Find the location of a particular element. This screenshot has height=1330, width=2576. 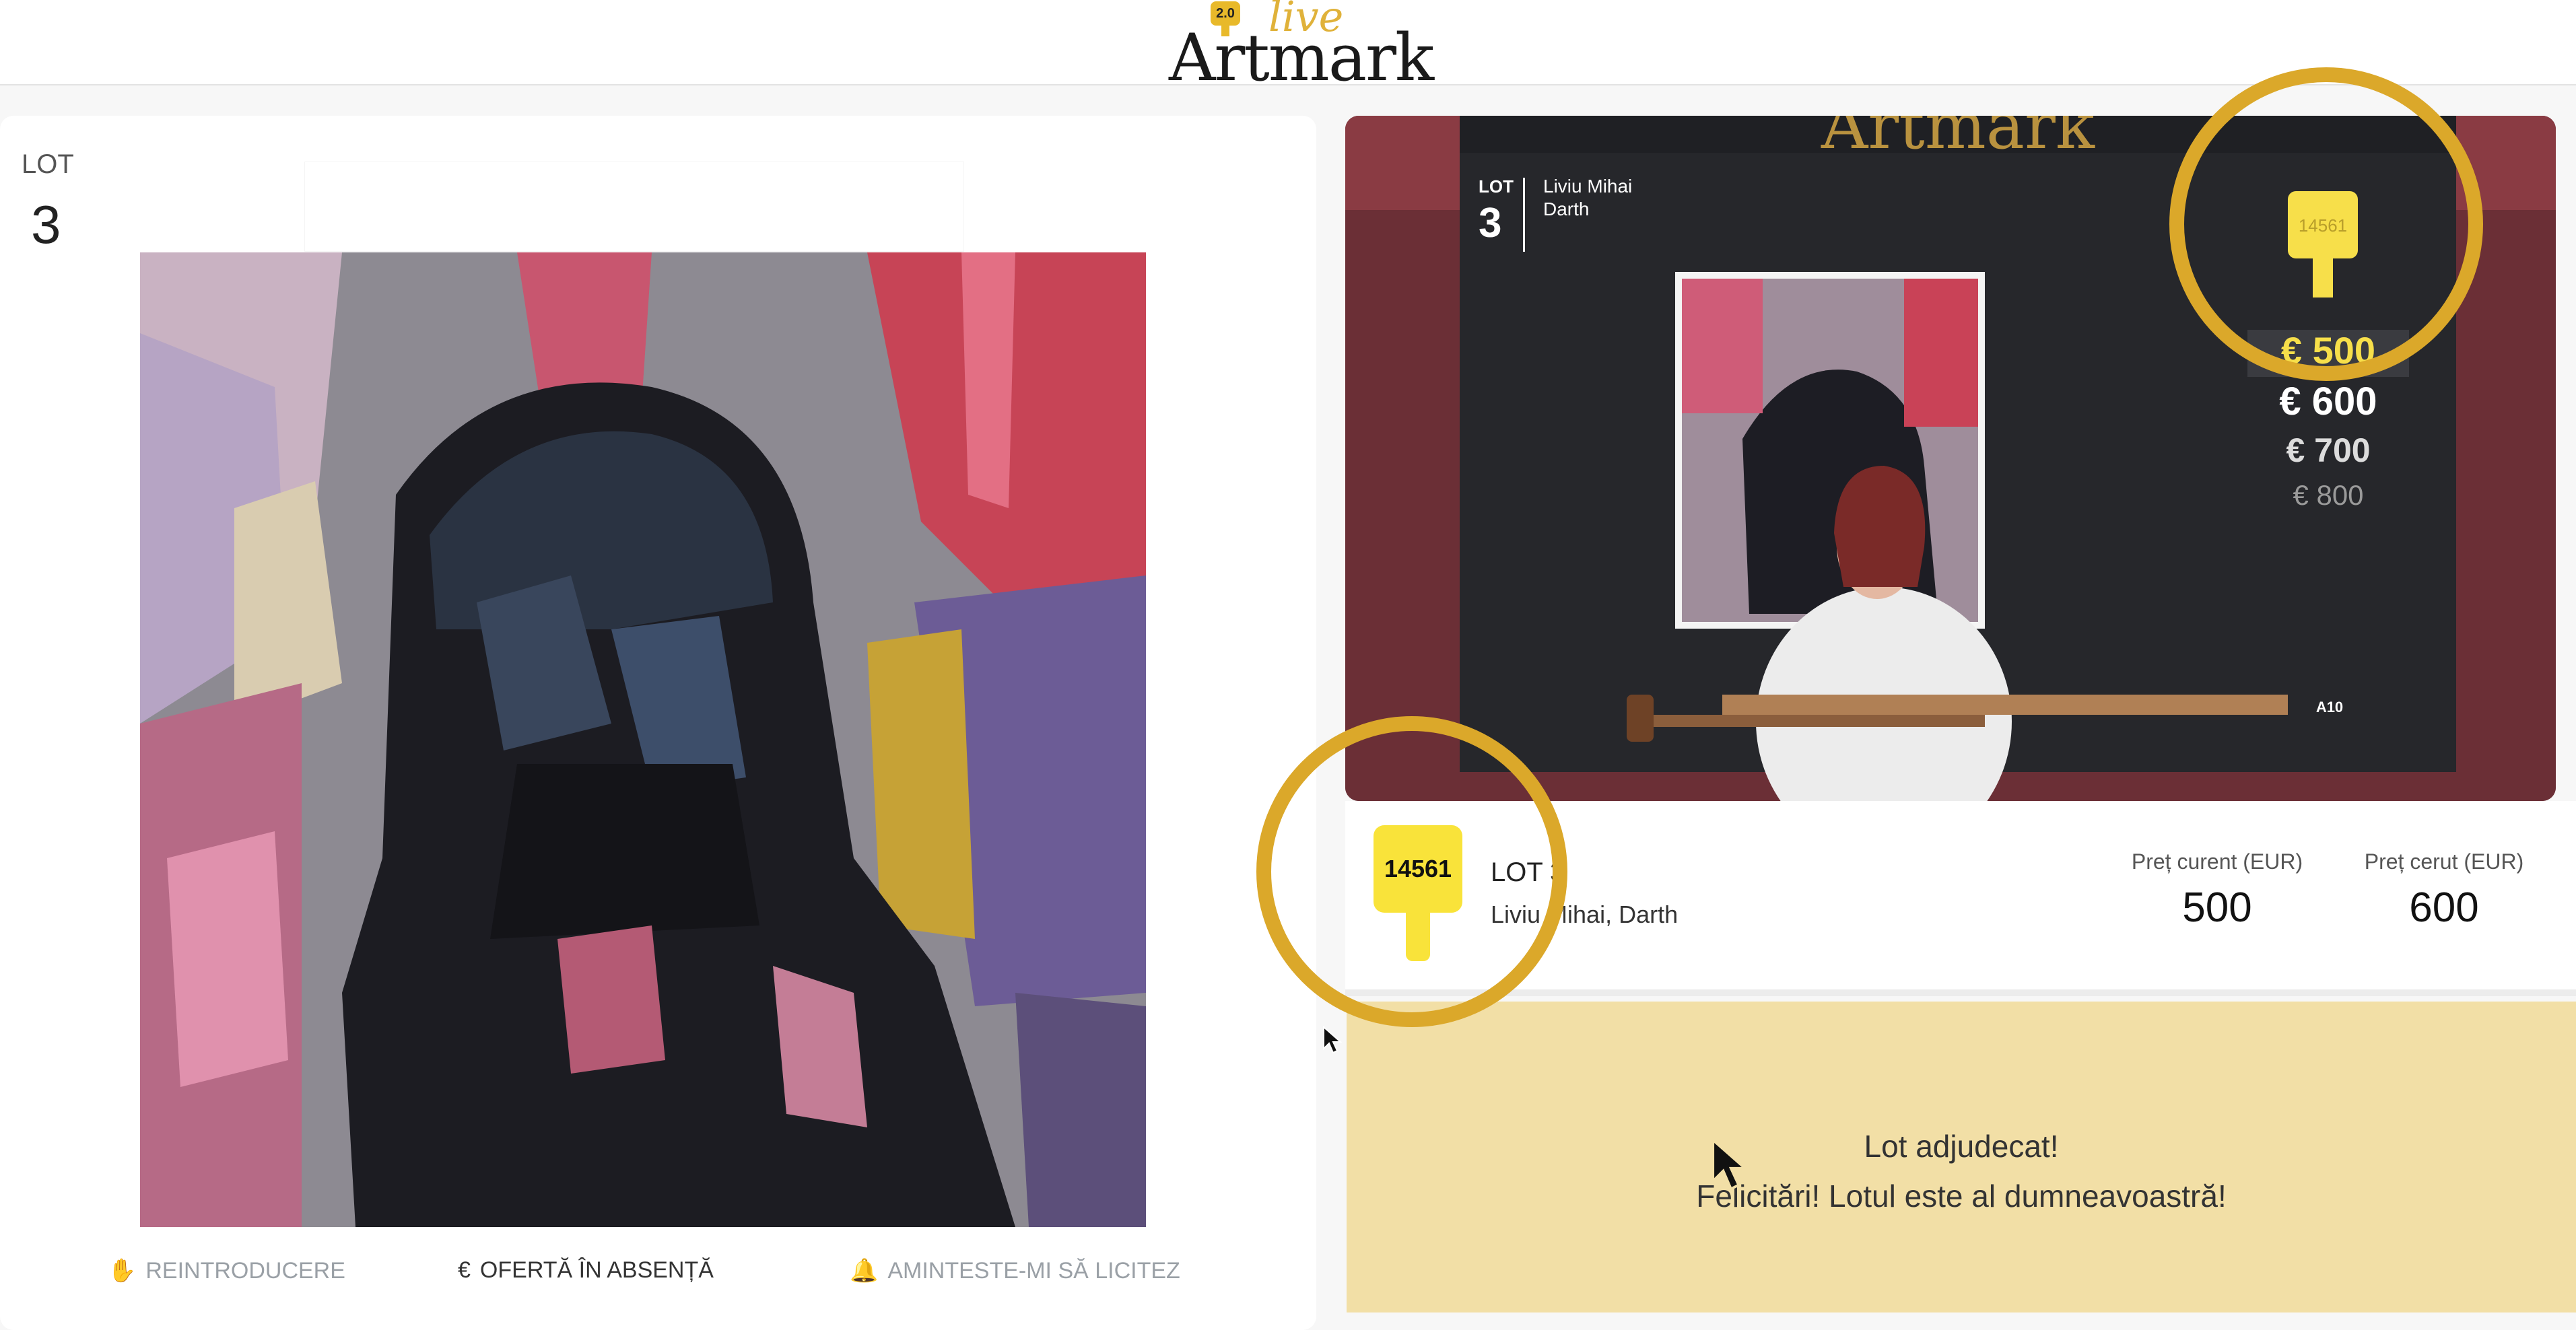

asked-price: Preț cerut (EUR) 600 is located at coordinates (2444, 891).